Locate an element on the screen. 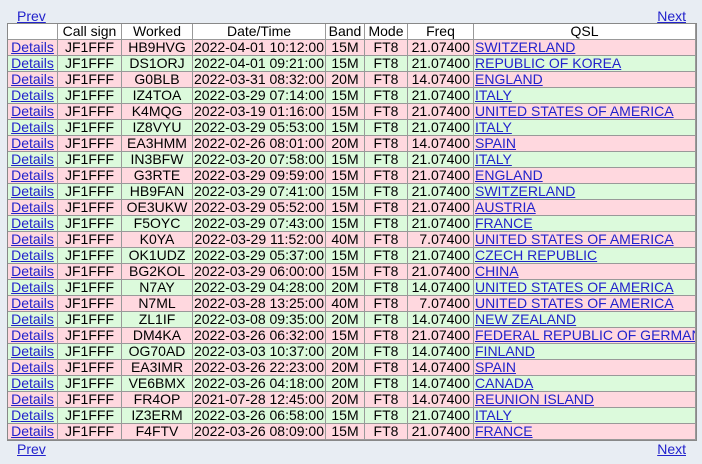 The height and width of the screenshot is (464, 702). worked-cell: DM4KA is located at coordinates (157, 336).